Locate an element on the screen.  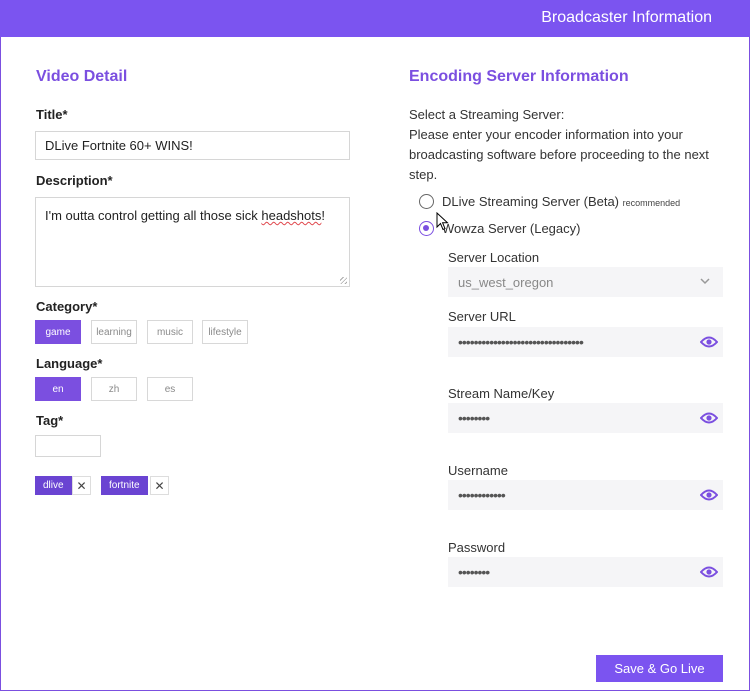
stream-key-label: Stream Name/Key is located at coordinates (501, 393).